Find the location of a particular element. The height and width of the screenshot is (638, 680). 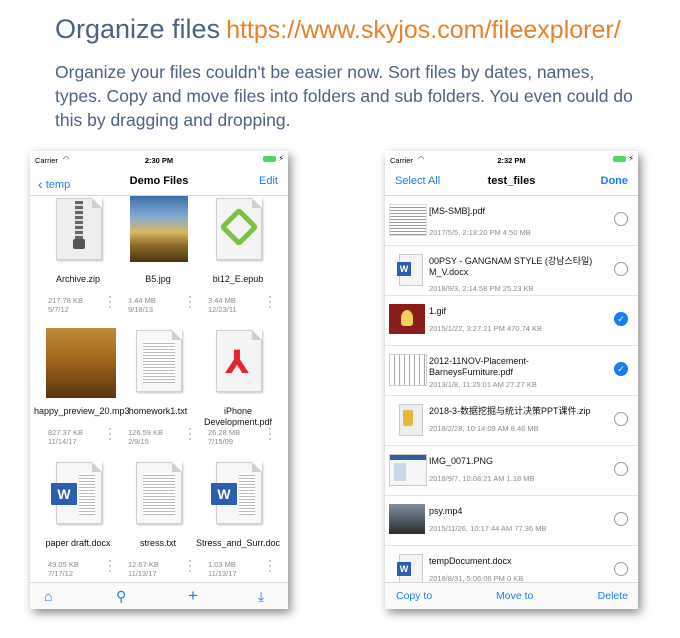

add-icon: + is located at coordinates (193, 596).